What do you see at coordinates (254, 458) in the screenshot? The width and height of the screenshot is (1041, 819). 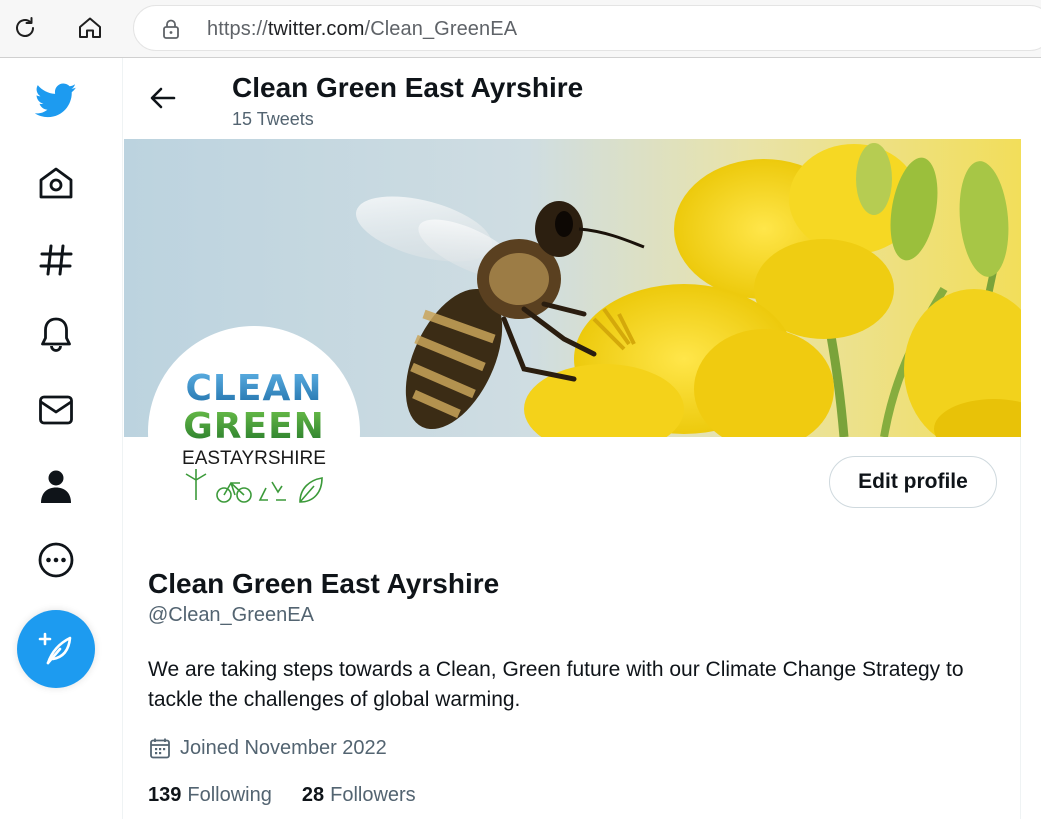 I see `logo-text-east-ayrshire: EASTAYRSHIRE` at bounding box center [254, 458].